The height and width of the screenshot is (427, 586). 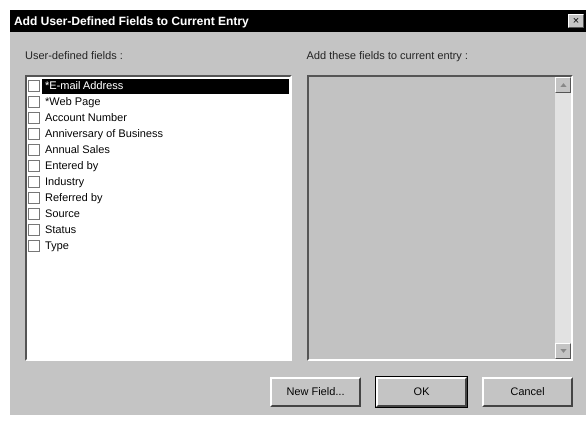 What do you see at coordinates (387, 56) in the screenshot?
I see `list-label: Add these fields to current entry :` at bounding box center [387, 56].